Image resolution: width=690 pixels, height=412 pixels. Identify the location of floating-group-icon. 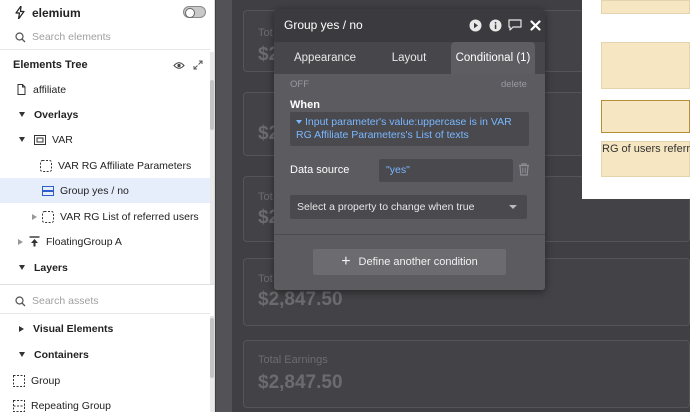
(34, 242).